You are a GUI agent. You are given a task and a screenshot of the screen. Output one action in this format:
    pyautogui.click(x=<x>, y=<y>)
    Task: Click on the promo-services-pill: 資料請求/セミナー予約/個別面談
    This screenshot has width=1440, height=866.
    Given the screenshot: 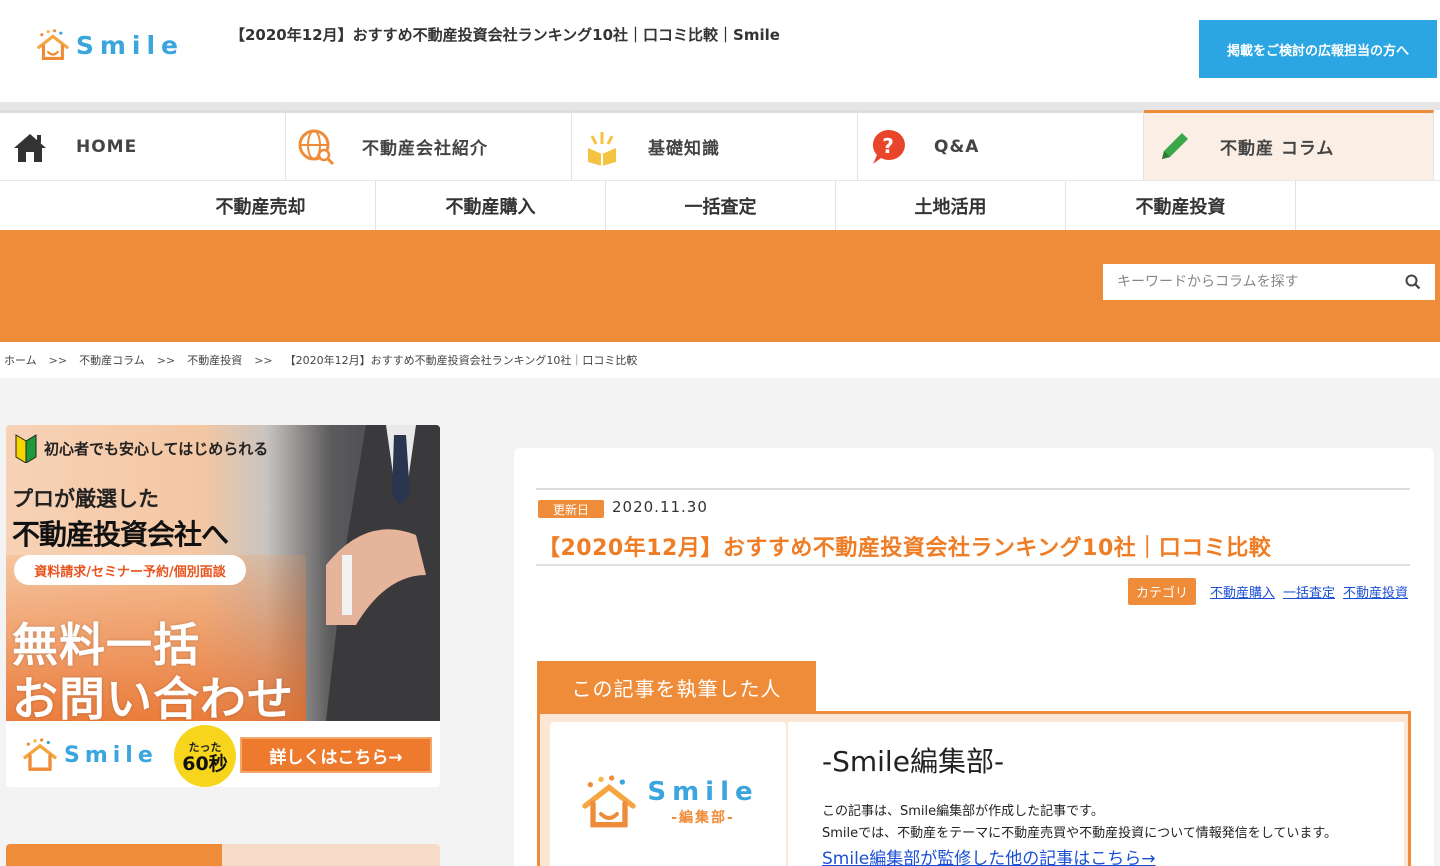 What is the action you would take?
    pyautogui.click(x=130, y=570)
    